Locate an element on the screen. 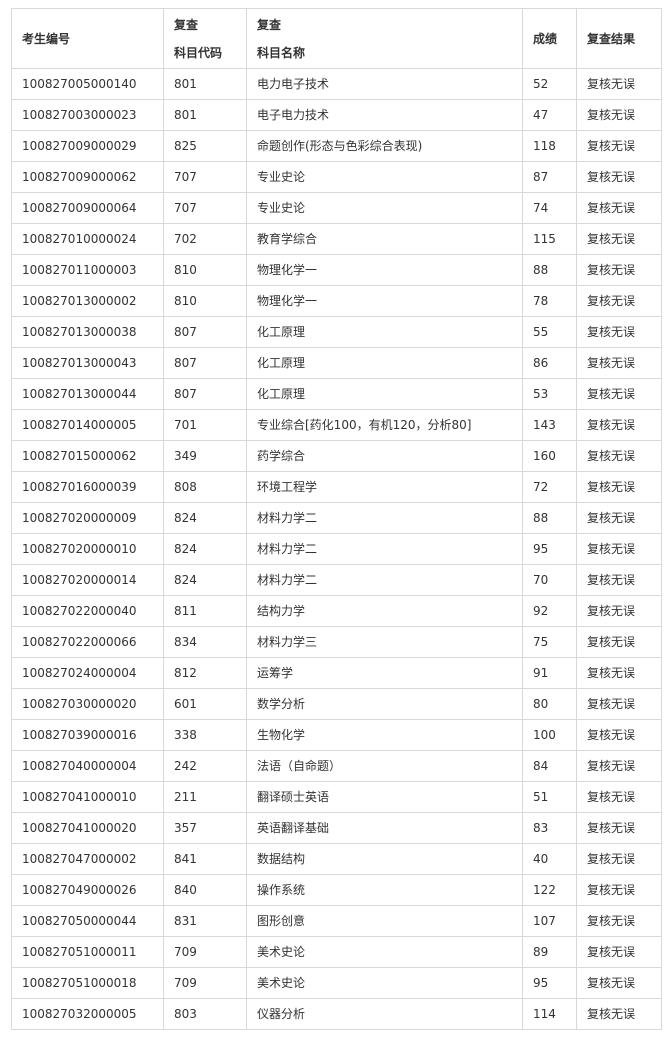  cell-score: 53 is located at coordinates (549, 394).